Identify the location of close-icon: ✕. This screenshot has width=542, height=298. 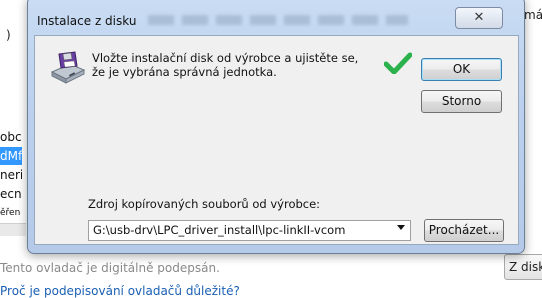
(479, 17).